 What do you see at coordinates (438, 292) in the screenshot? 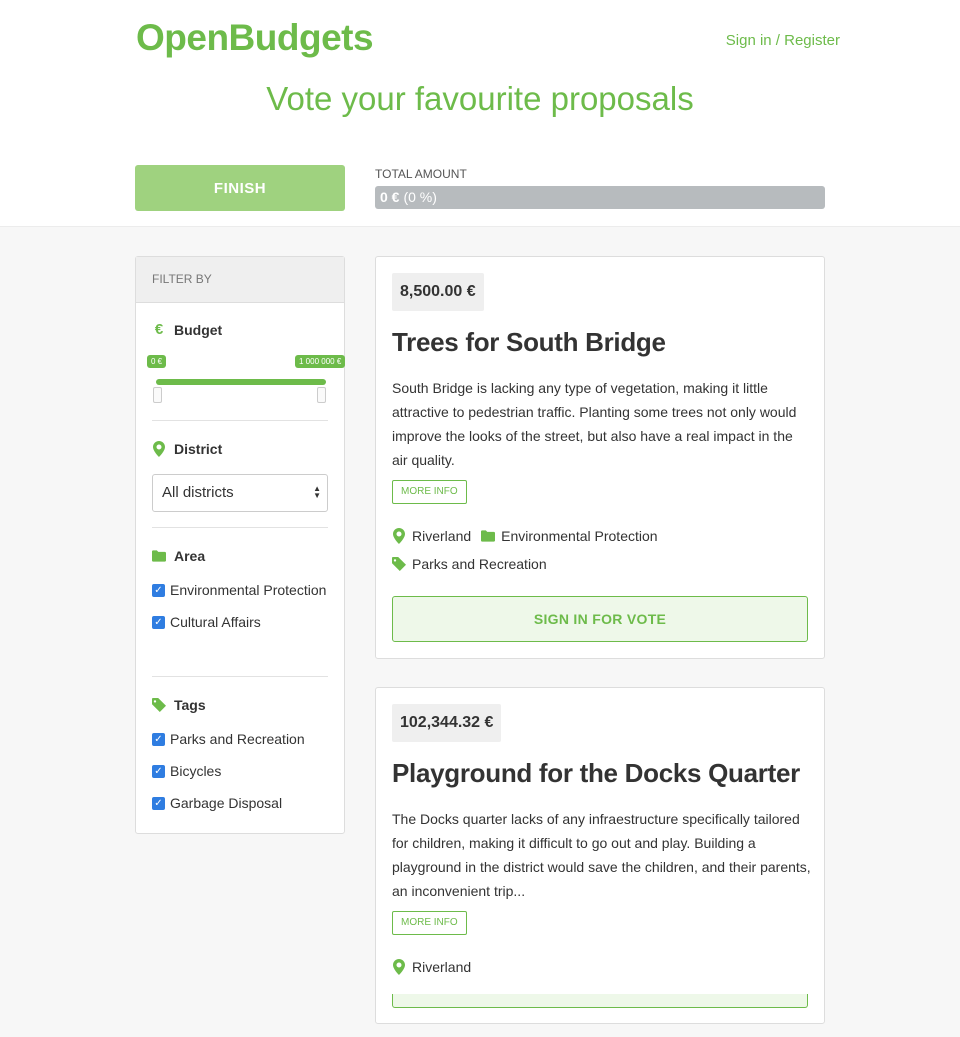
I see `proposal-price: 8,500.00 €` at bounding box center [438, 292].